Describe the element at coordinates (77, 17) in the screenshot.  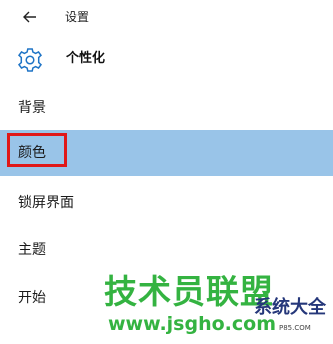
I see `app-title: 设置` at that location.